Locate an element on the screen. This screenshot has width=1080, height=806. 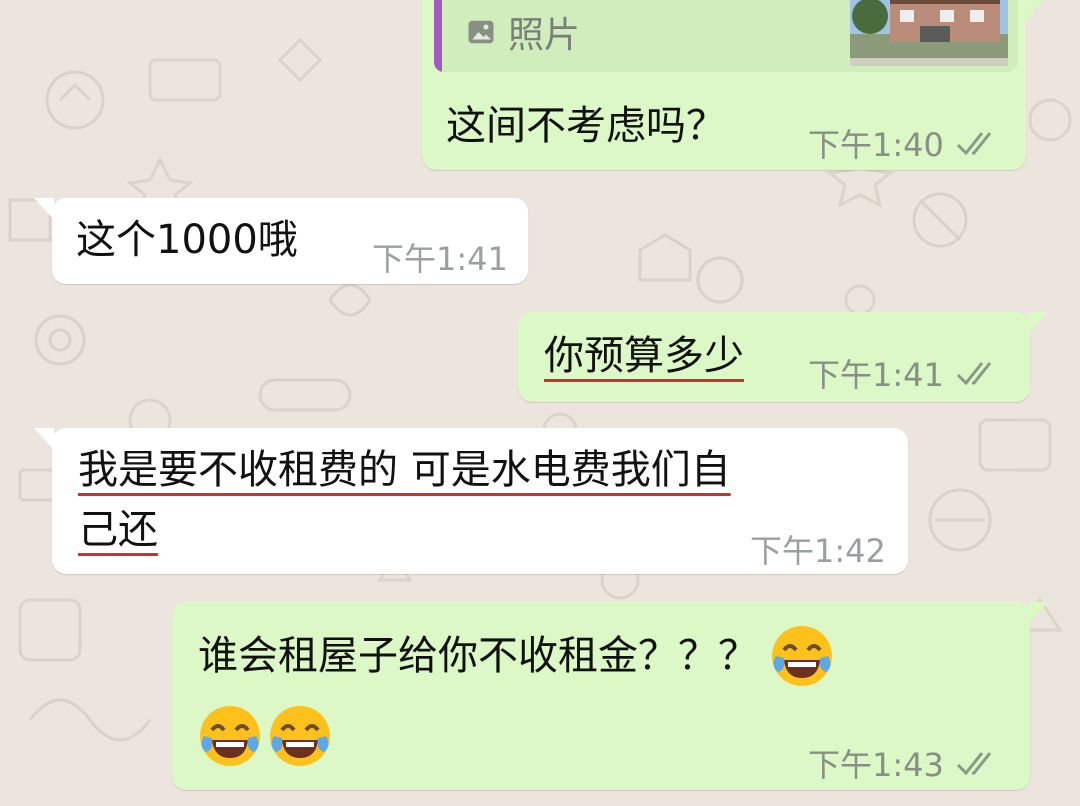
quoted-message: · · · · · · · 照片 is located at coordinates (726, 36).